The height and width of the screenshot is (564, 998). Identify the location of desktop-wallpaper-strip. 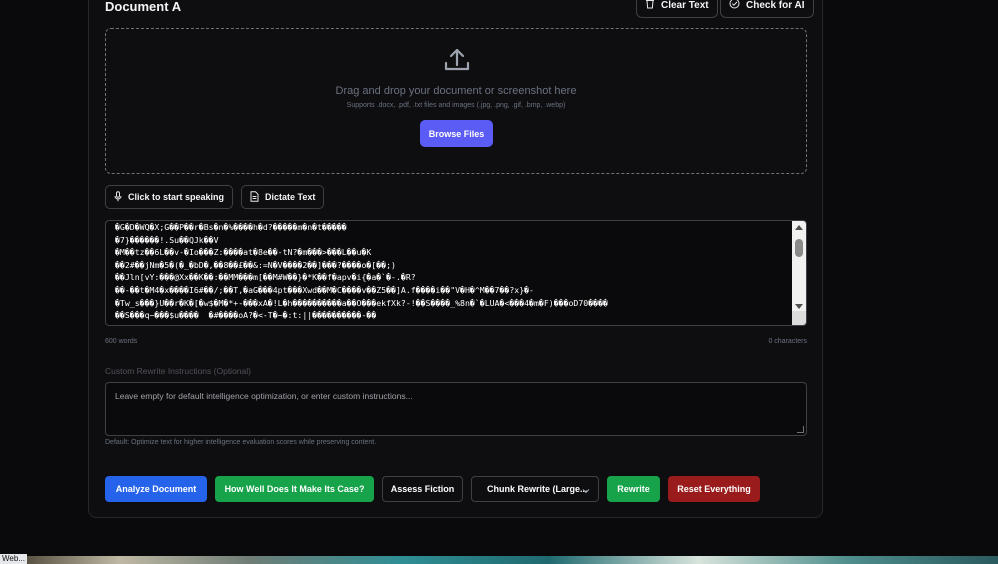
(499, 560).